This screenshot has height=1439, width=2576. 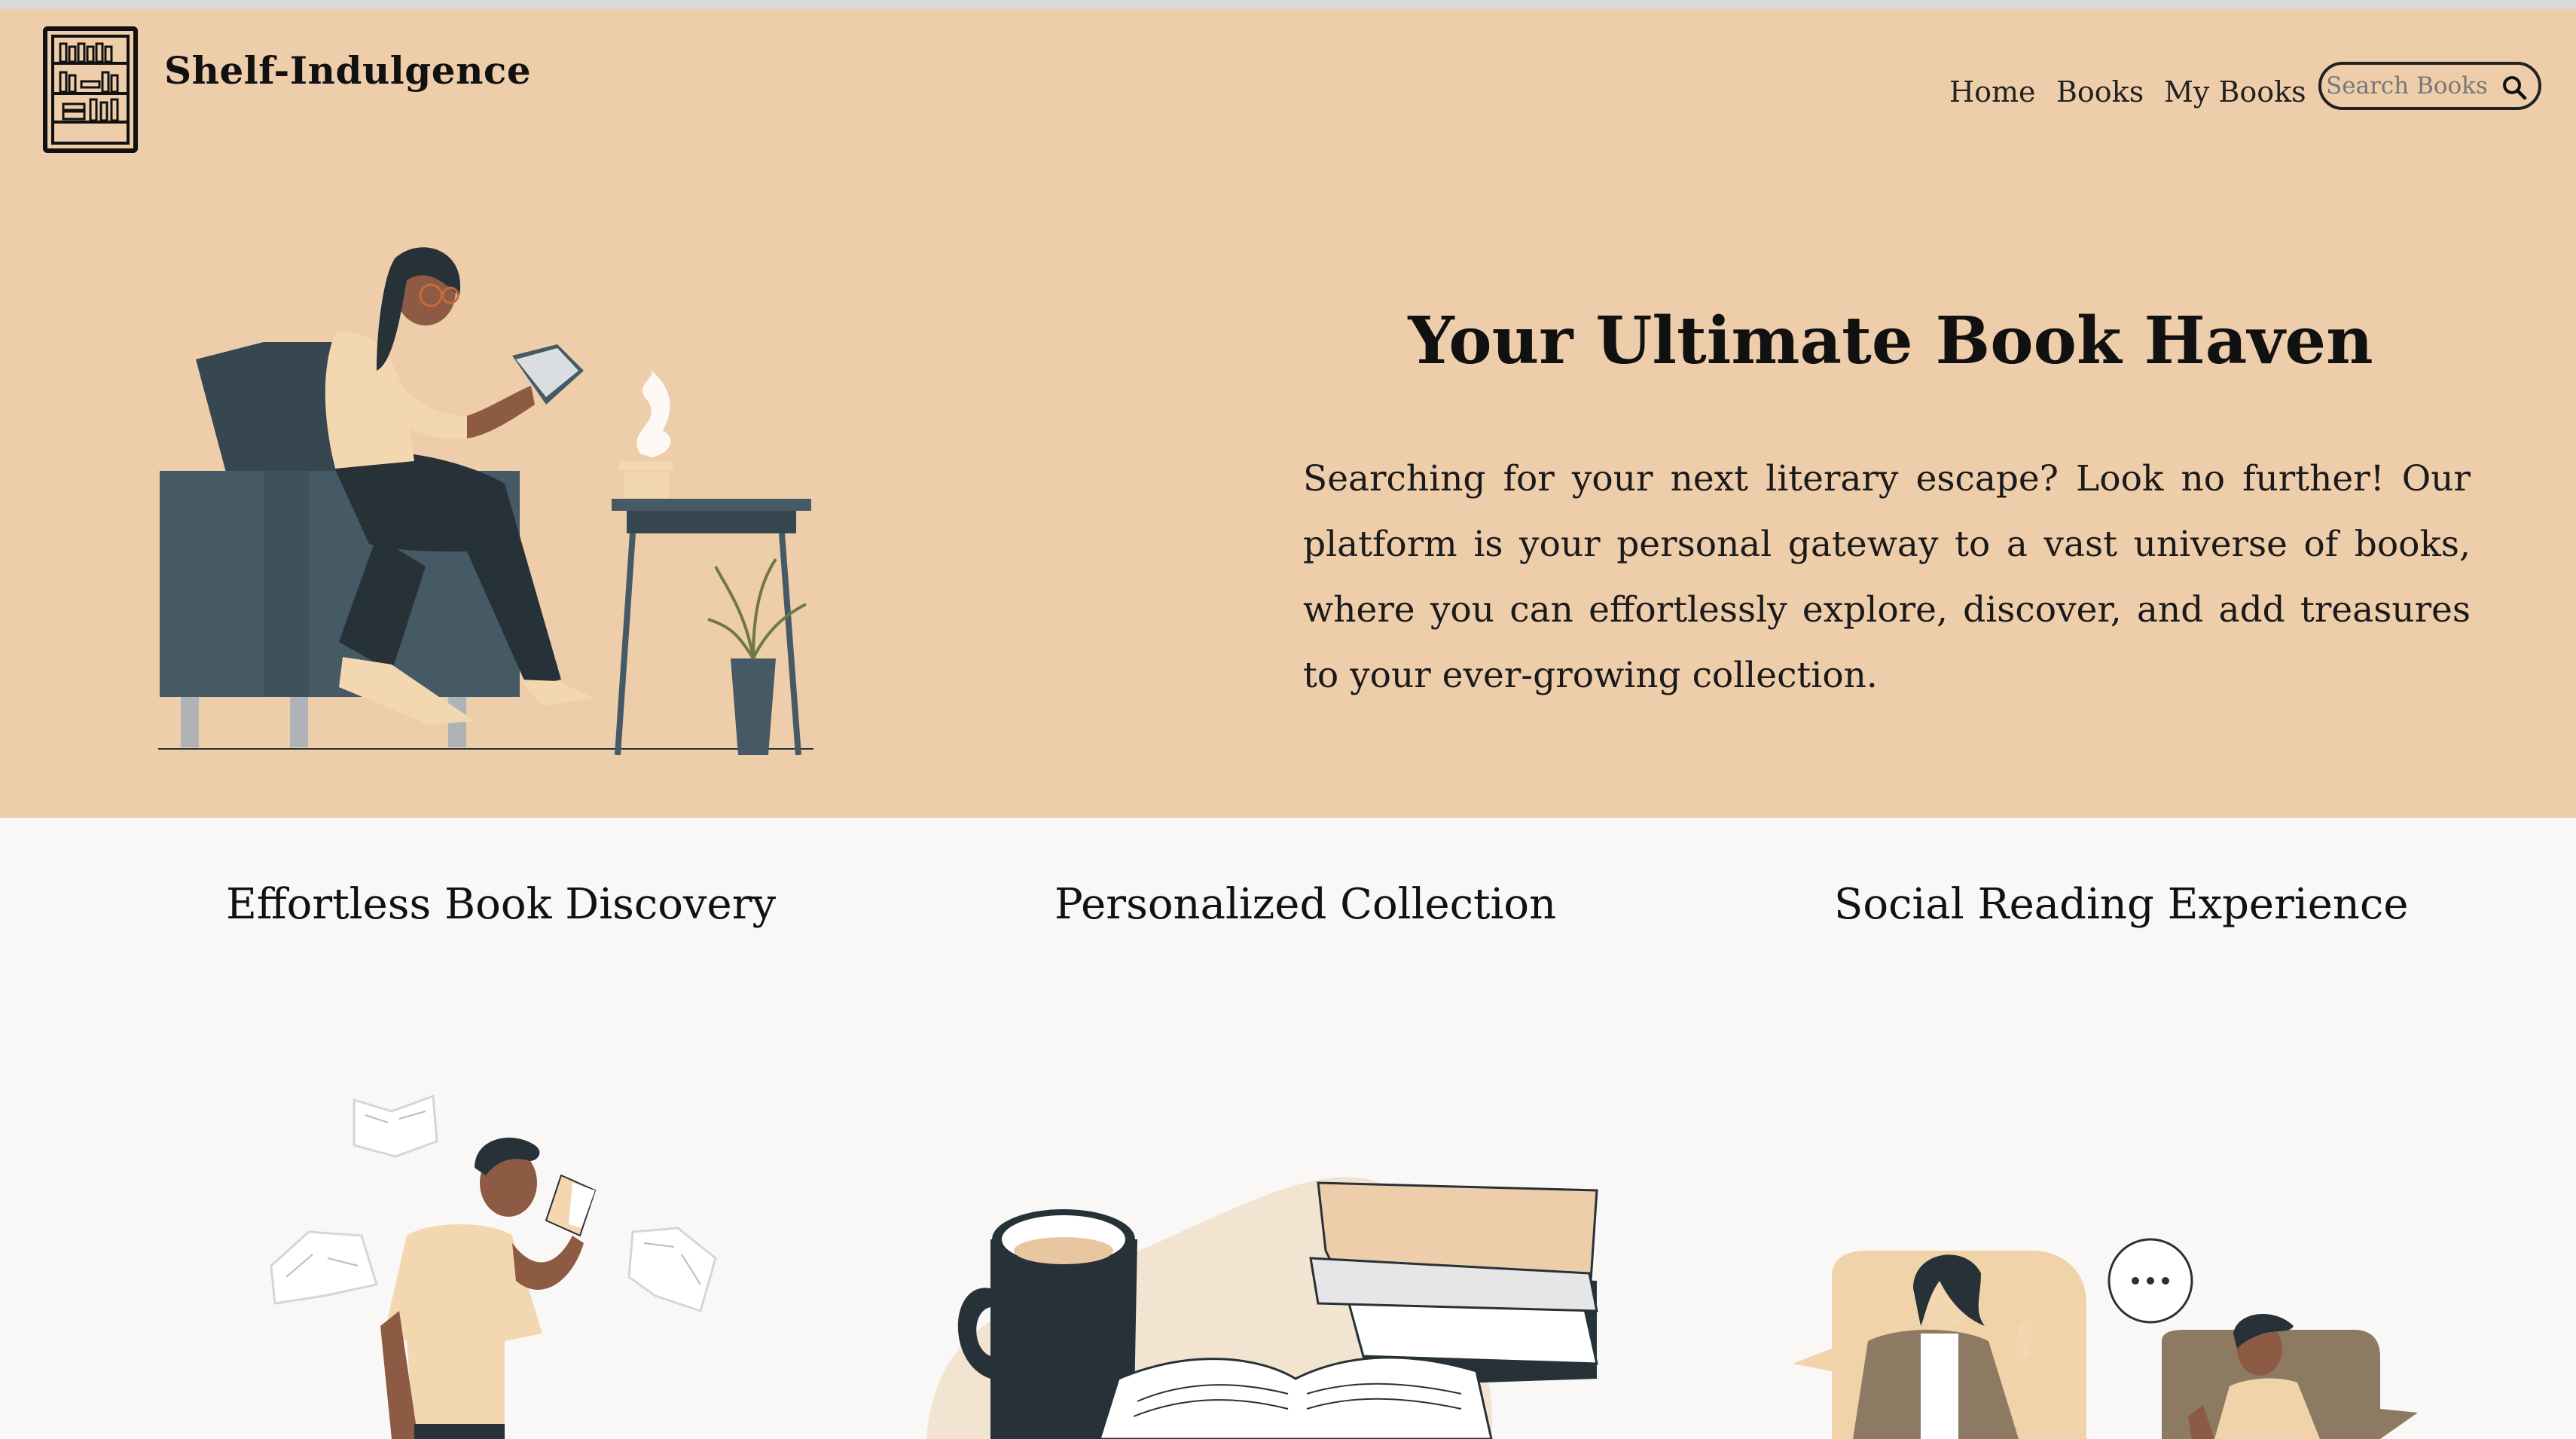 I want to click on social-reading-illustration, so click(x=2106, y=1338).